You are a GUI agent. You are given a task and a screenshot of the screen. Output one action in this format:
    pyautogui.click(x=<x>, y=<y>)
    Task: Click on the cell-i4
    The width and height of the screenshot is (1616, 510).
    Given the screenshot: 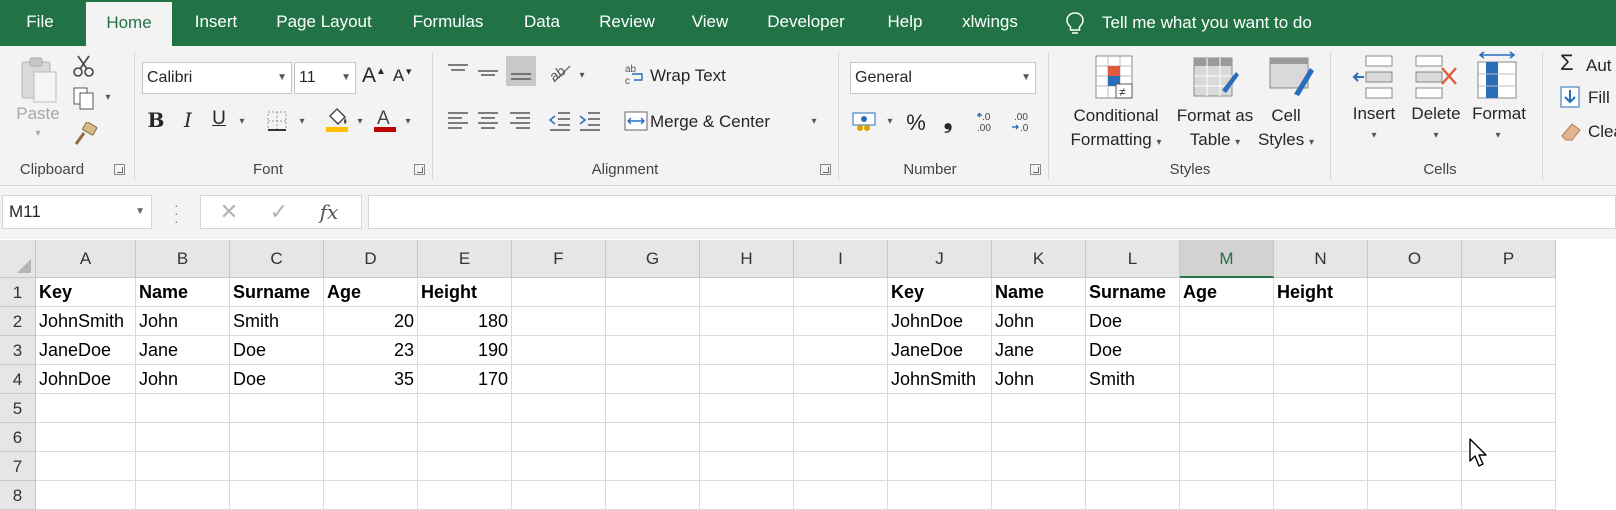 What is the action you would take?
    pyautogui.click(x=841, y=379)
    